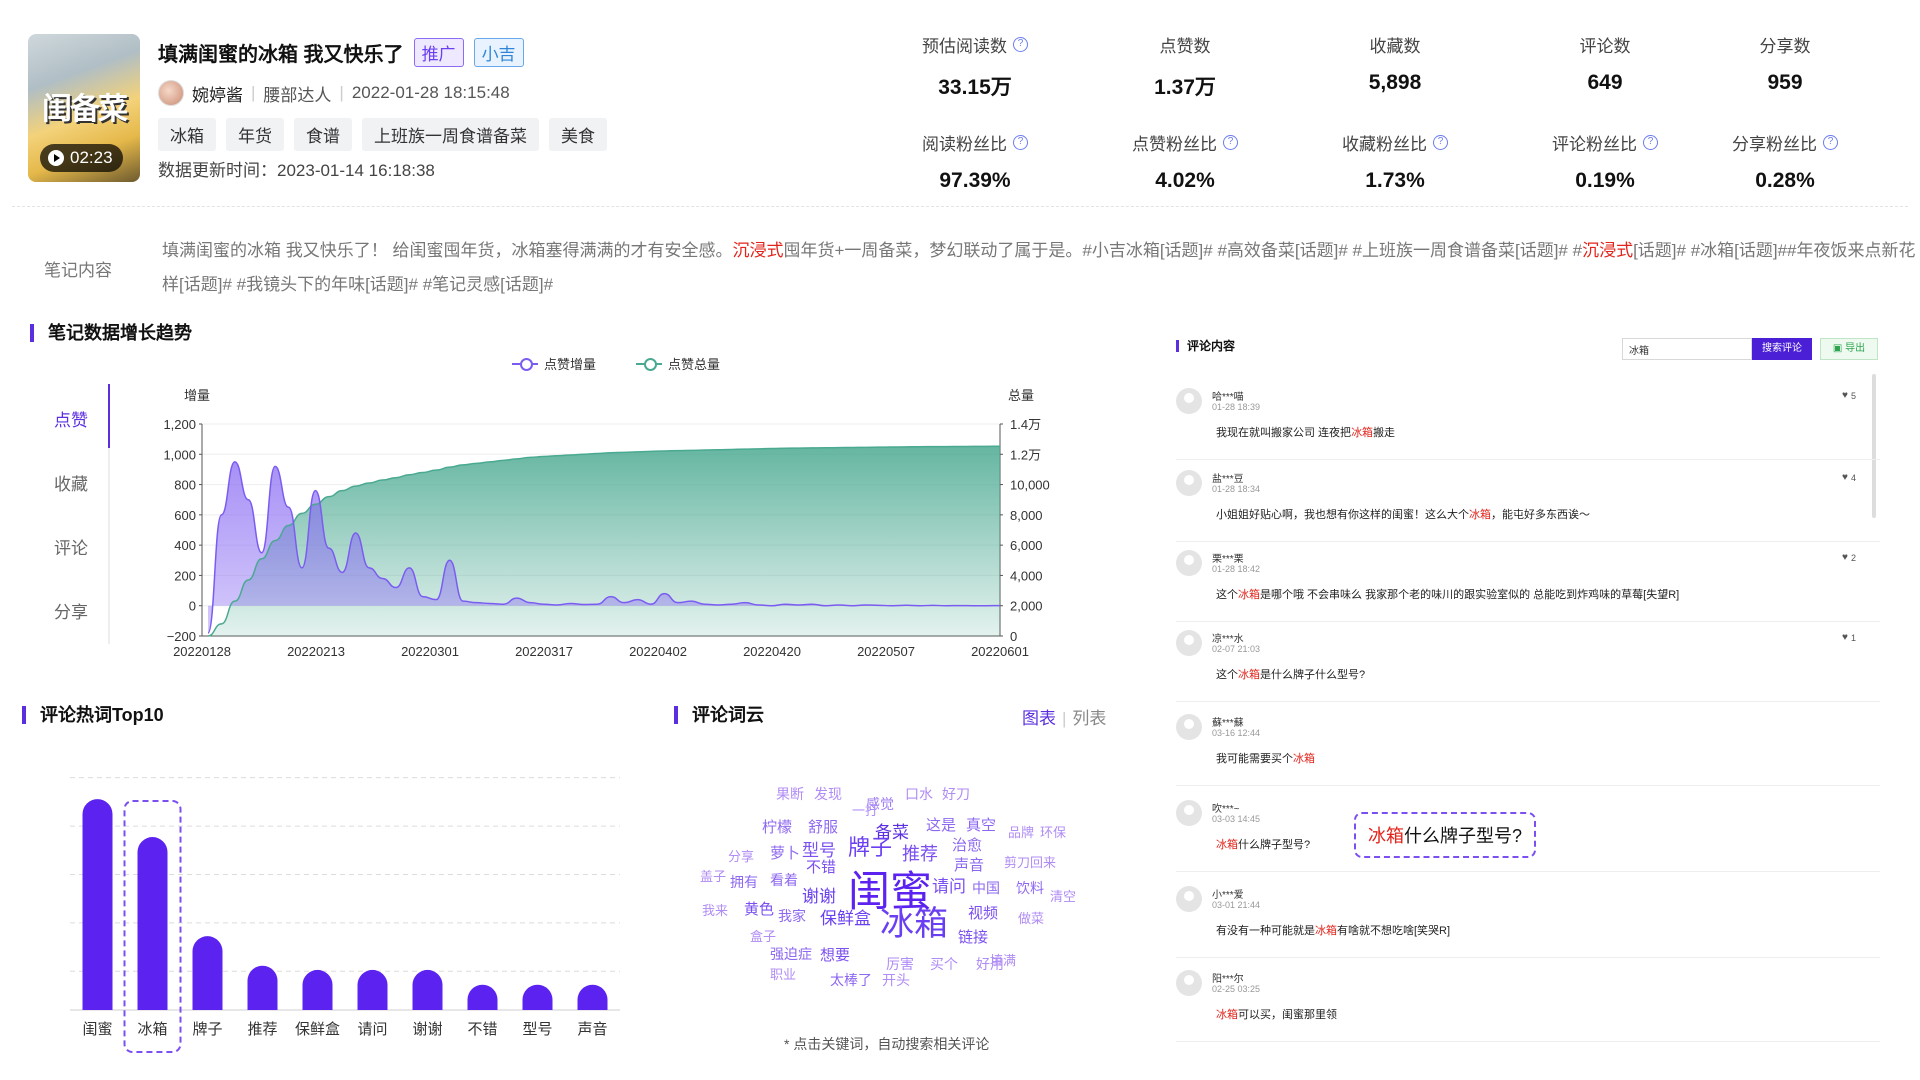  Describe the element at coordinates (1063, 895) in the screenshot. I see `wordcloud-word: 清空` at that location.